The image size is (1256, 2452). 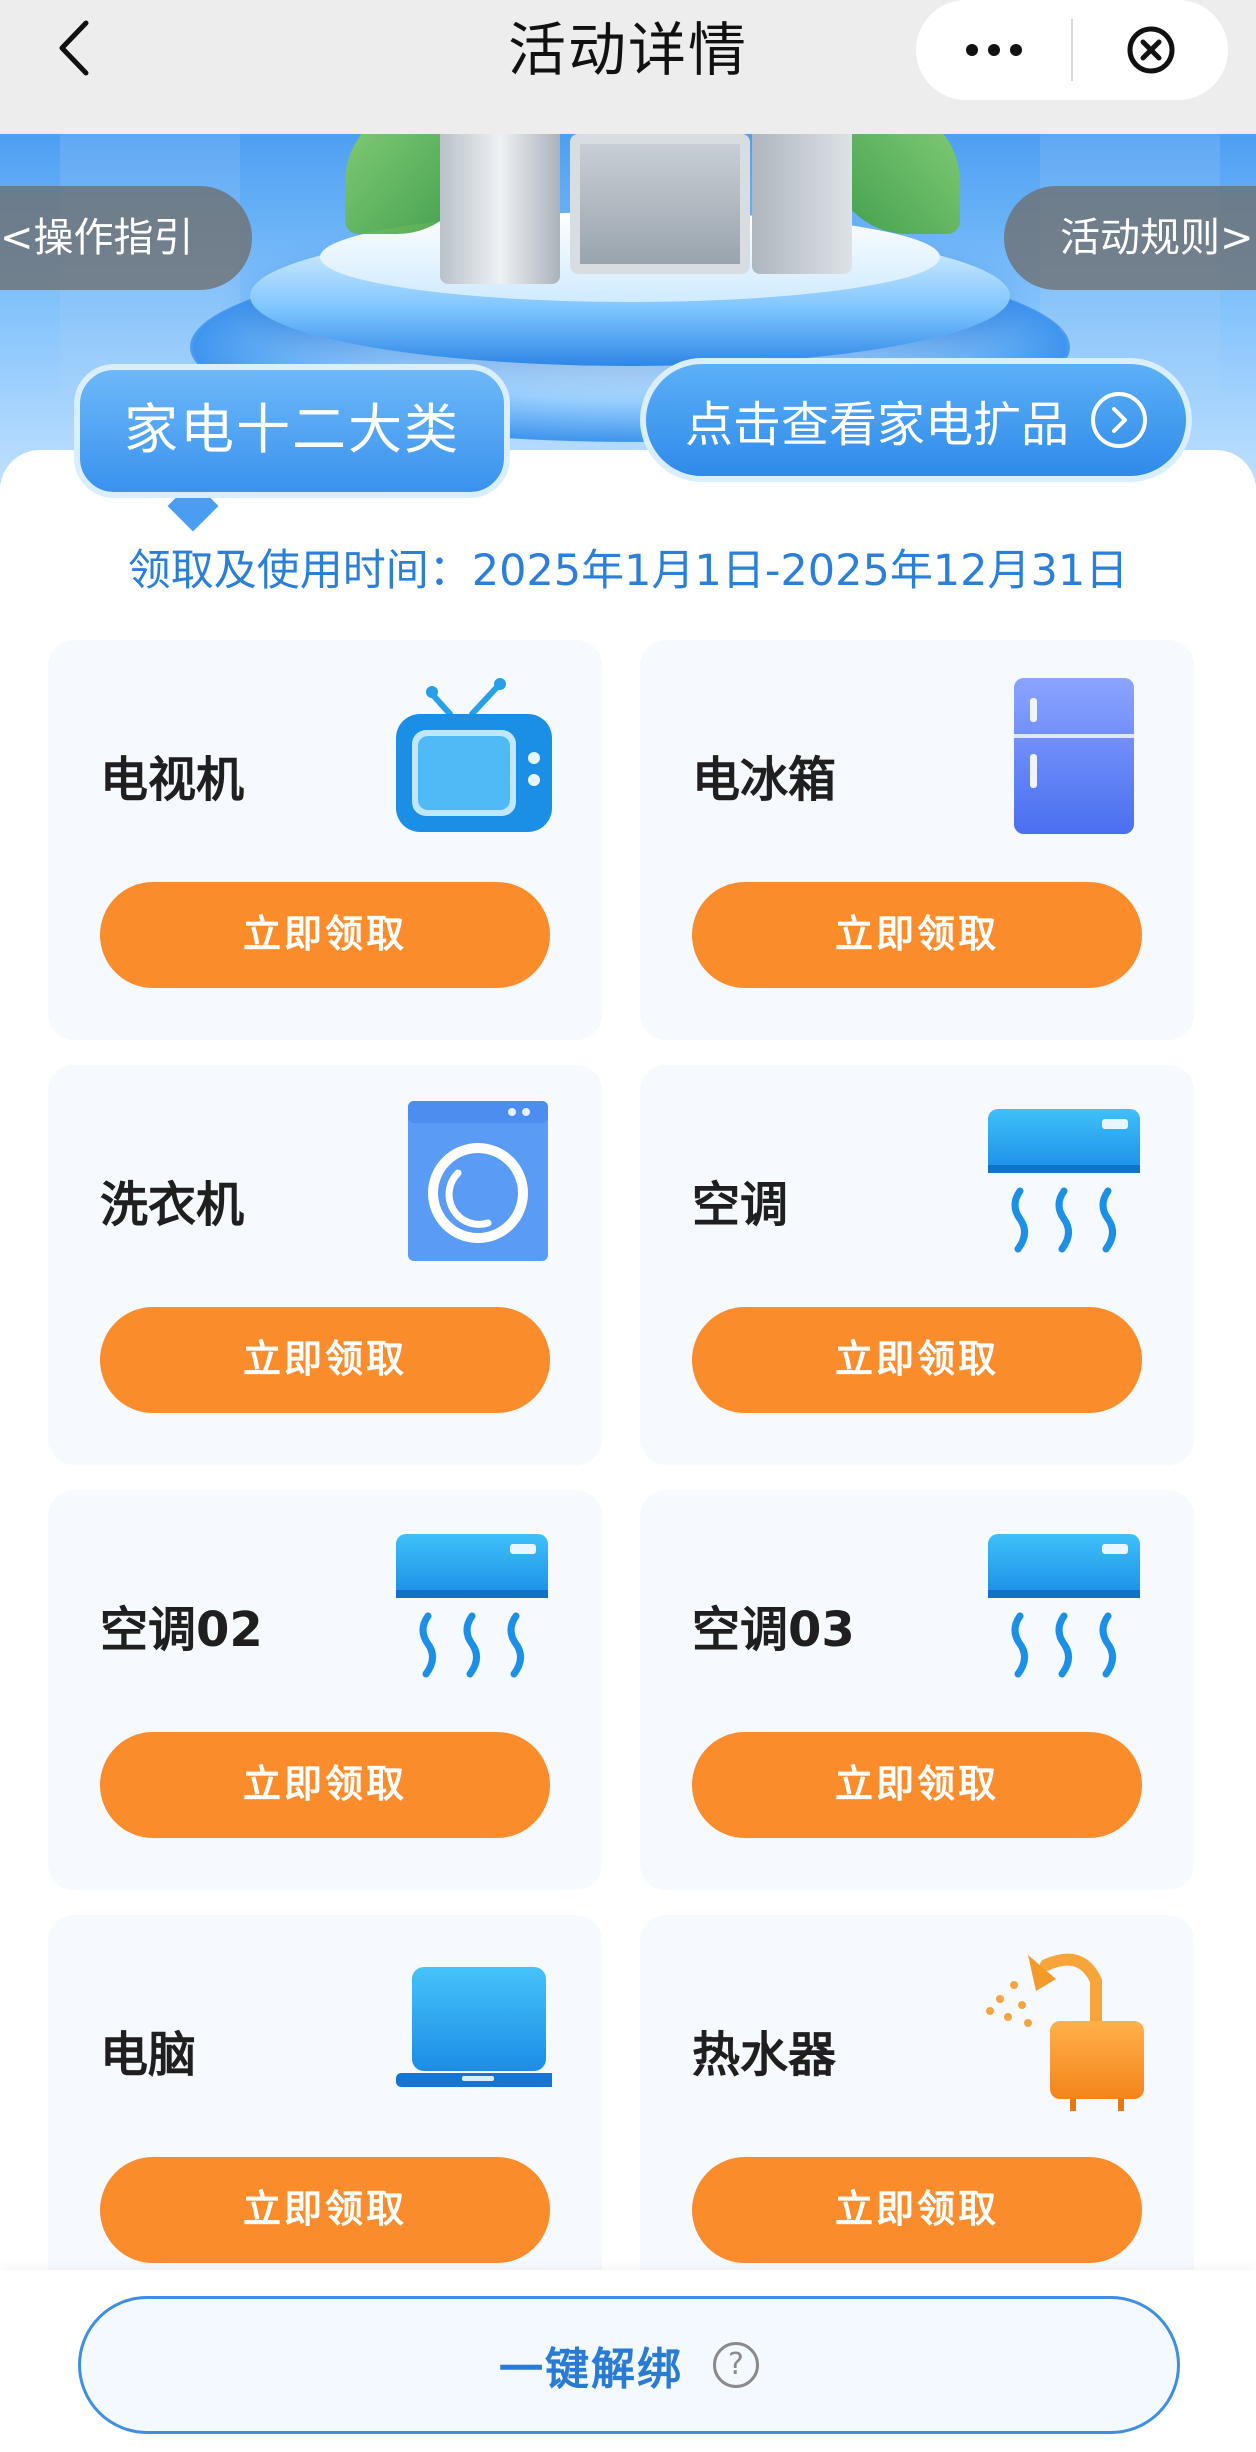 I want to click on fridge-icon, so click(x=1074, y=756).